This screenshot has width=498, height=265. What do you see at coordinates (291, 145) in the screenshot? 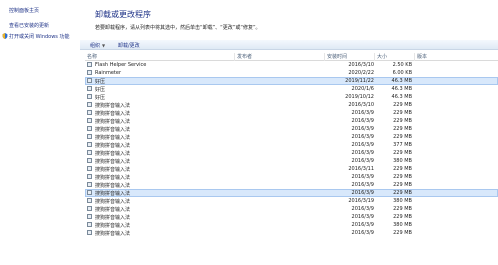
I see `program-row: 搜狗拼音输入法 2016/3/9 377 MB` at bounding box center [291, 145].